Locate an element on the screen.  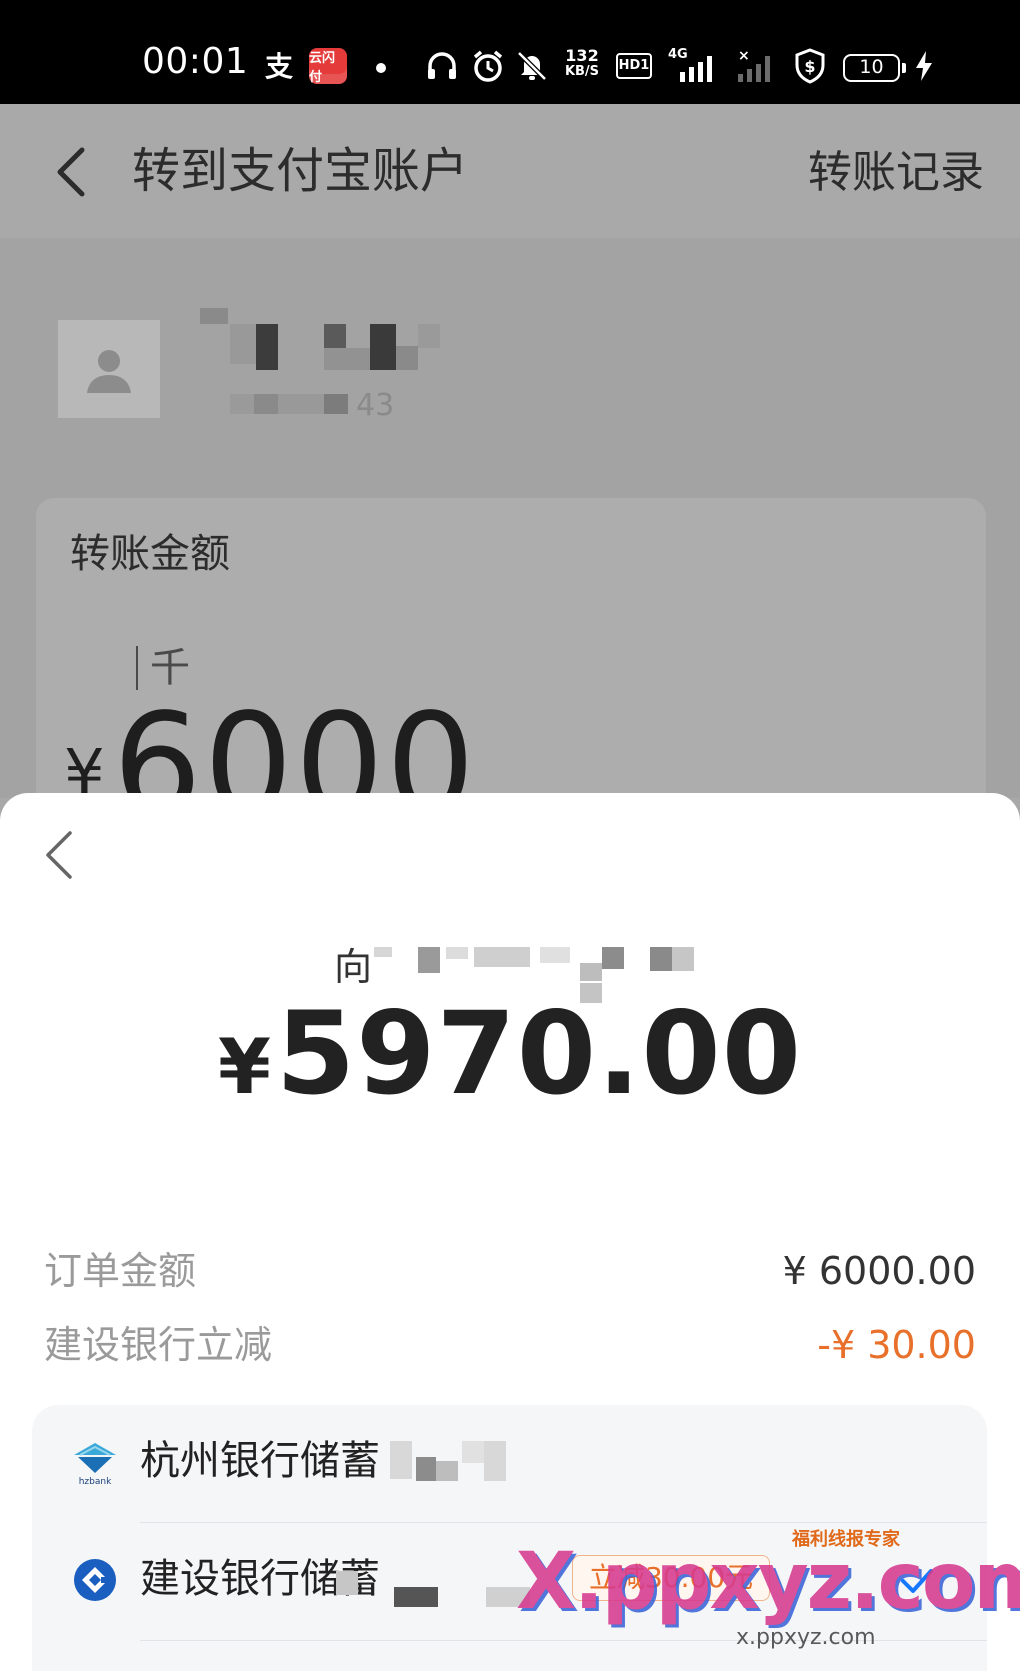
ccb-logo-icon is located at coordinates (95, 1580).